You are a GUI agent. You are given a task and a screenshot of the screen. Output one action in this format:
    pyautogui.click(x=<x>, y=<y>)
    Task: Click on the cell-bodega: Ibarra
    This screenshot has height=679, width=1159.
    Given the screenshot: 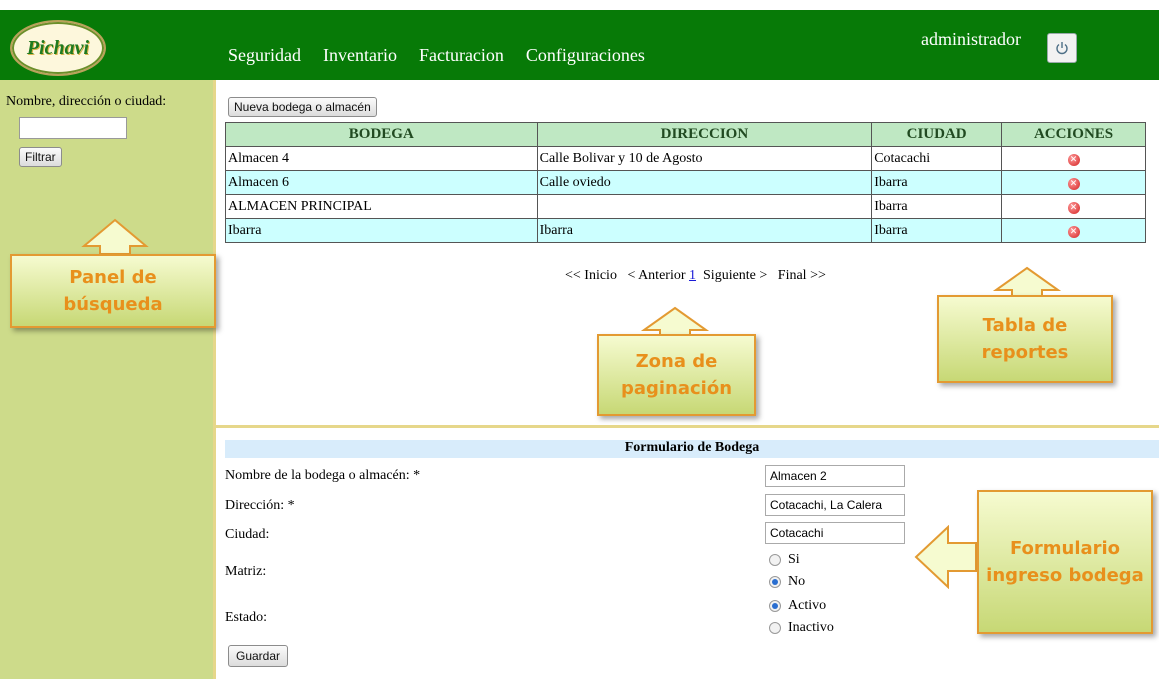 What is the action you would take?
    pyautogui.click(x=381, y=230)
    